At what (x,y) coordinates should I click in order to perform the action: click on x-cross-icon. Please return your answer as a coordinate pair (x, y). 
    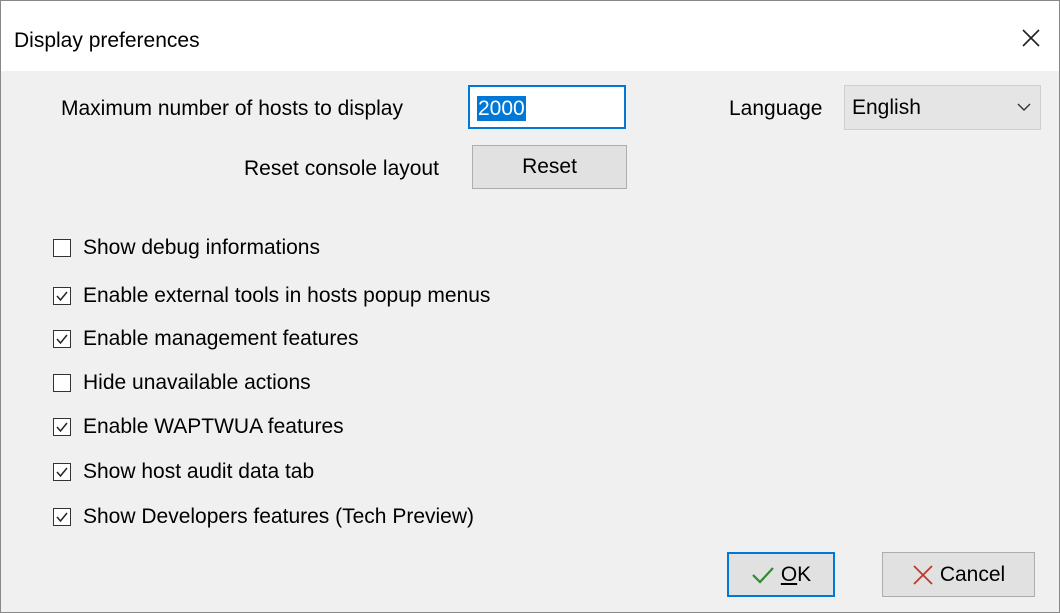
    Looking at the image, I should click on (923, 574).